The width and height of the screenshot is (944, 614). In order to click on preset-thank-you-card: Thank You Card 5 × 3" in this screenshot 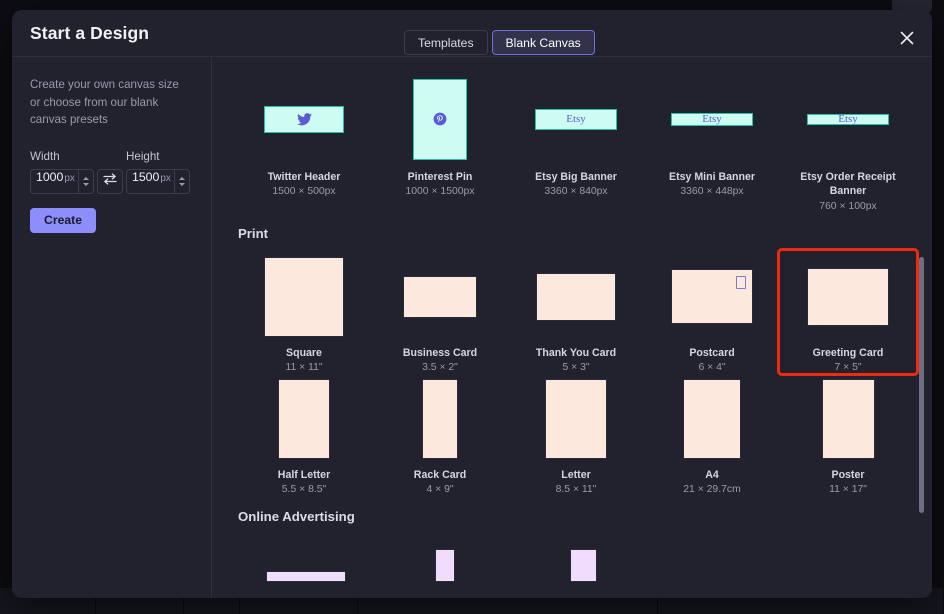, I will do `click(576, 312)`.